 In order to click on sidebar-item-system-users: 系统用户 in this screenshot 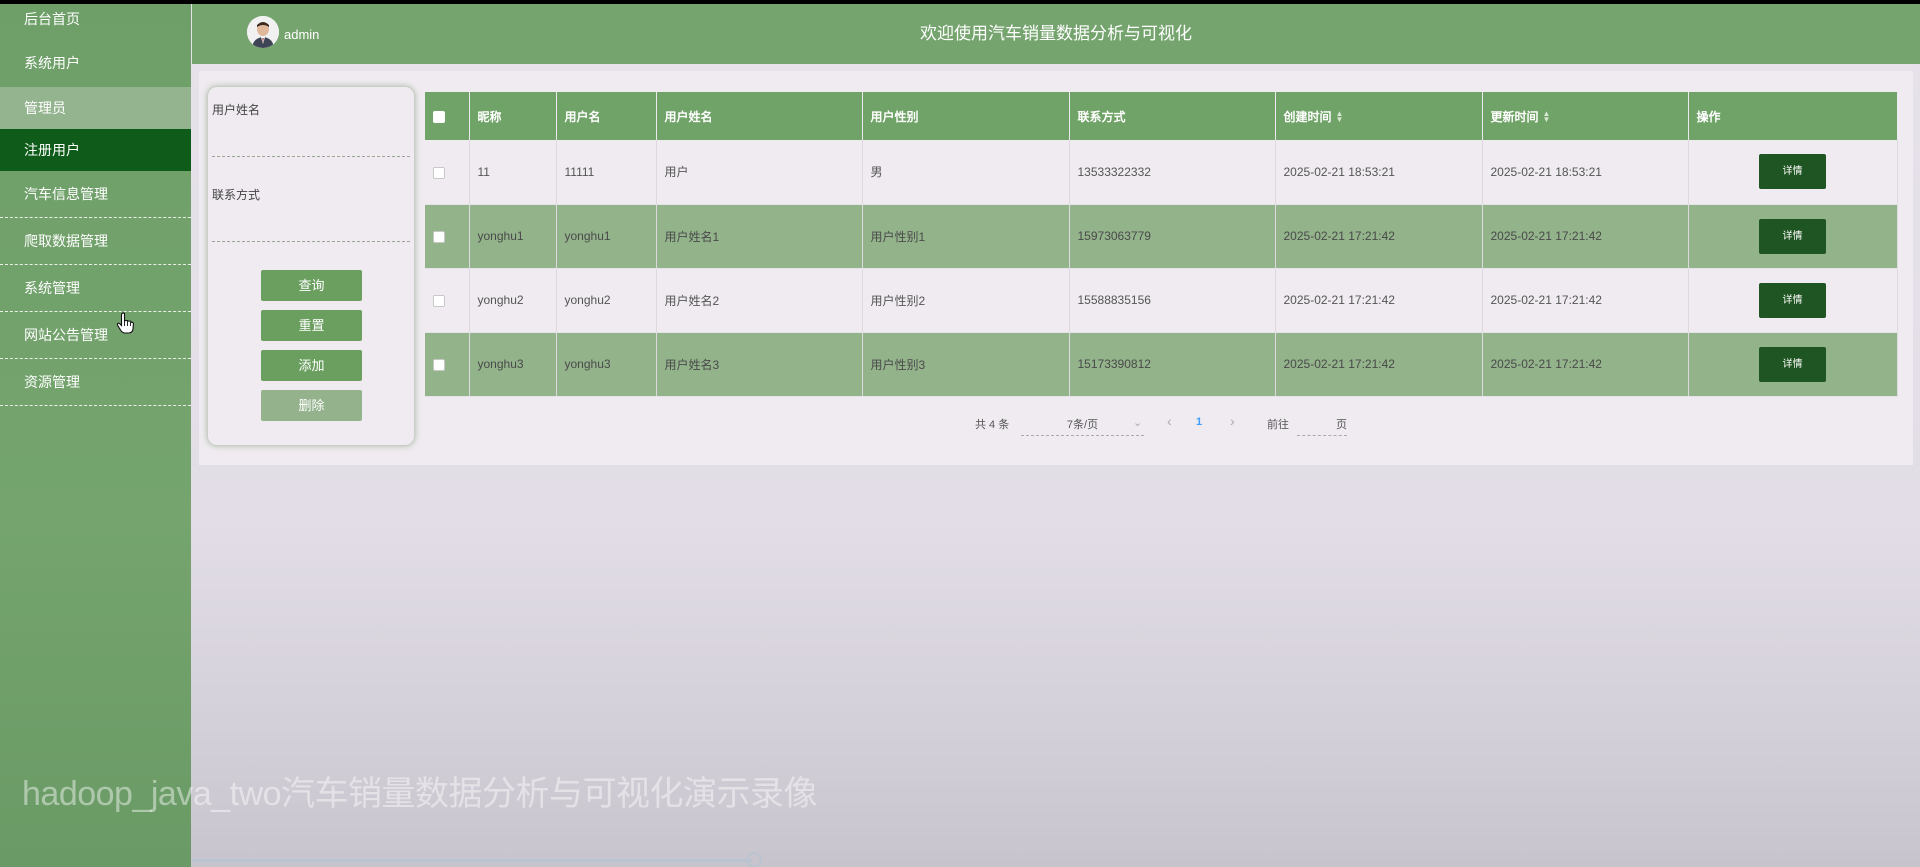, I will do `click(95, 63)`.